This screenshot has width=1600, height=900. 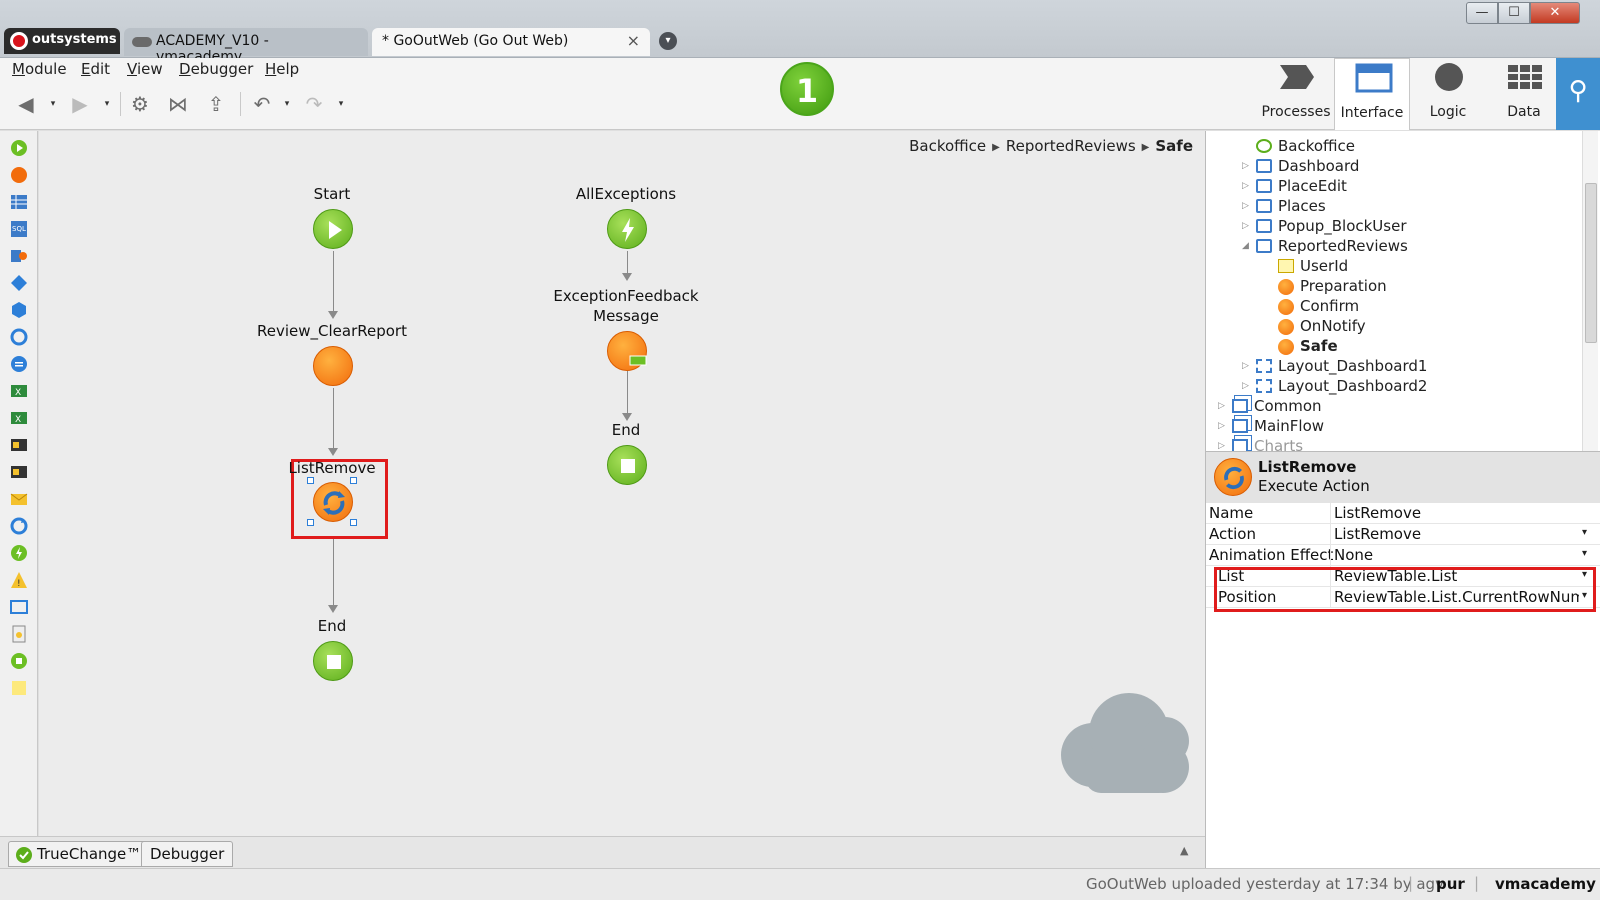 What do you see at coordinates (216, 104) in the screenshot?
I see `compare-icon: ⇪` at bounding box center [216, 104].